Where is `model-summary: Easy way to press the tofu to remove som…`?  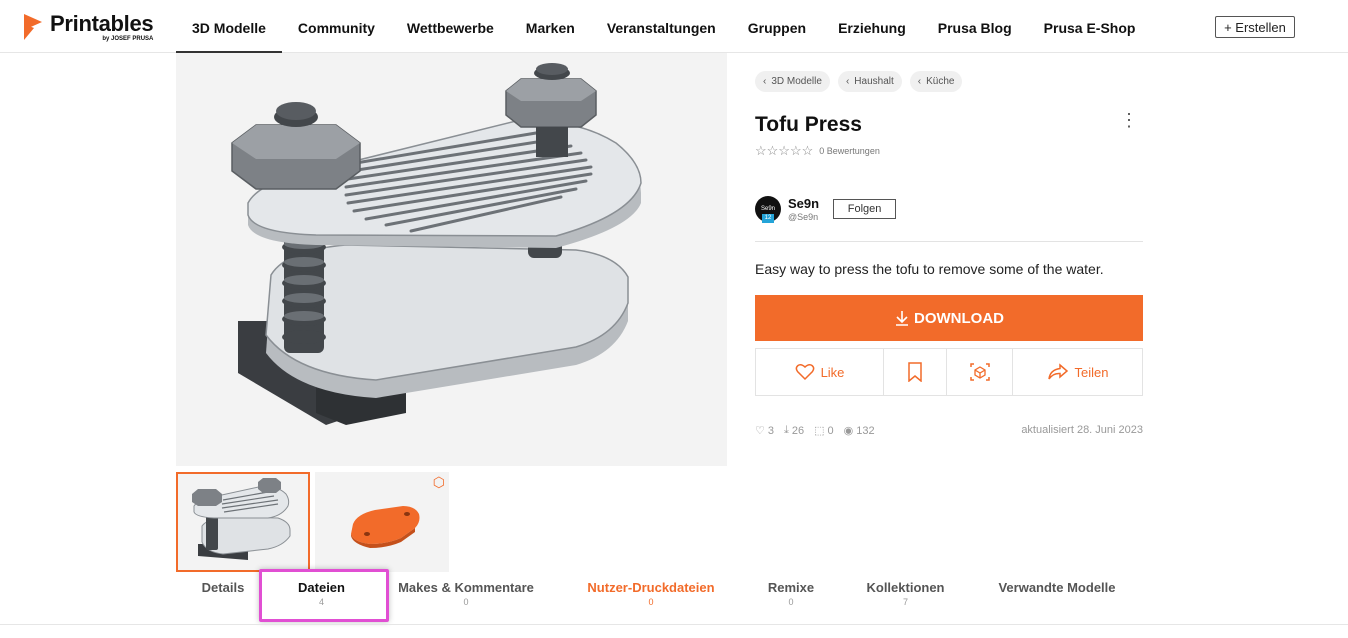
model-summary: Easy way to press the tofu to remove som… is located at coordinates (929, 269).